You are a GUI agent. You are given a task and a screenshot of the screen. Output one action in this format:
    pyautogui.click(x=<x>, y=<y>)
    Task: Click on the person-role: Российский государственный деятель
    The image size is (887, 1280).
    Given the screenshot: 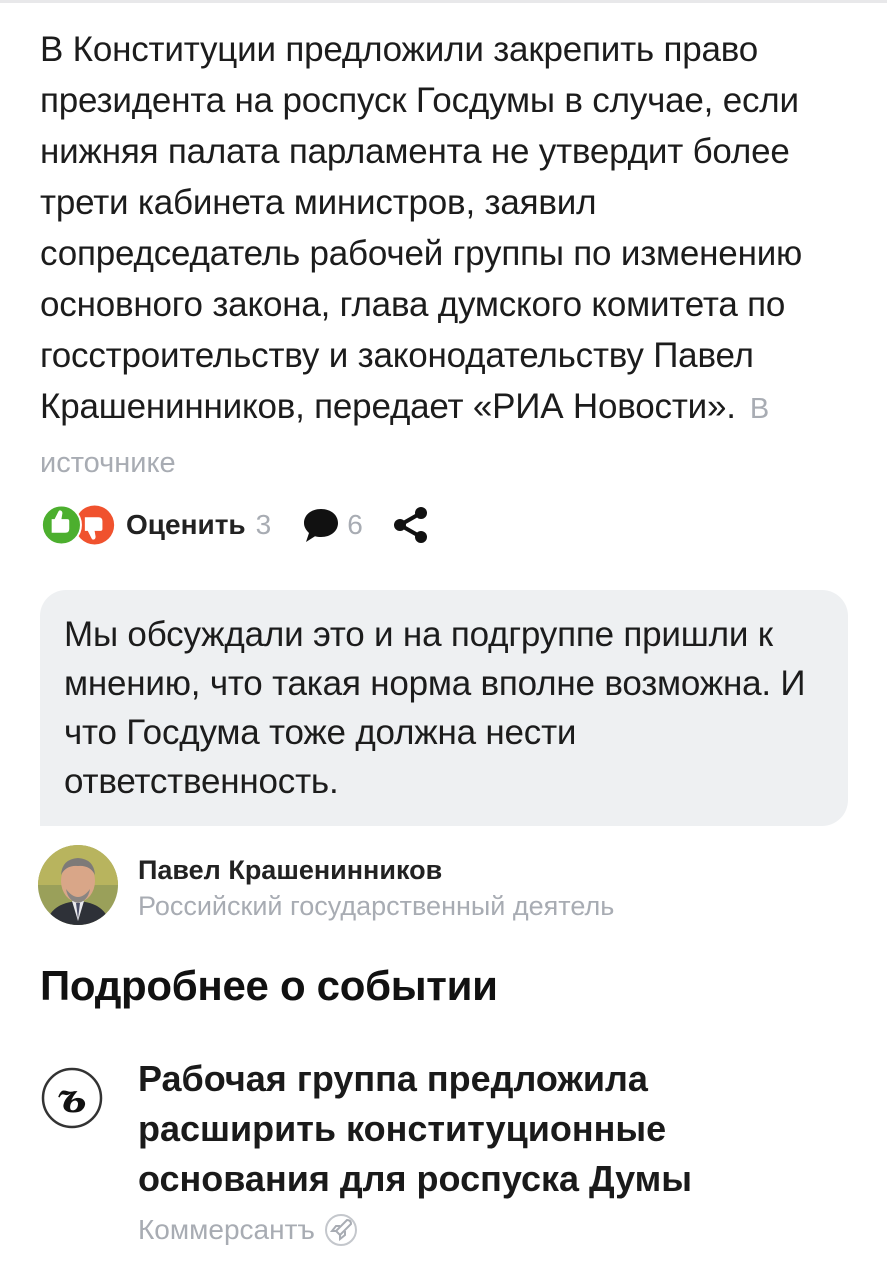 What is the action you would take?
    pyautogui.click(x=376, y=906)
    